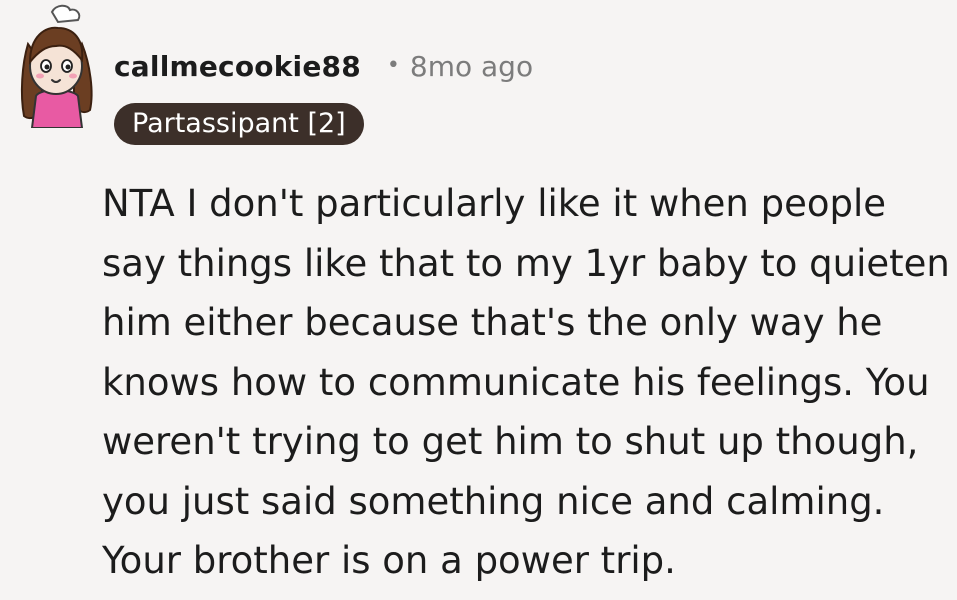 This screenshot has width=957, height=600. What do you see at coordinates (55, 66) in the screenshot?
I see `user-avatar-icon` at bounding box center [55, 66].